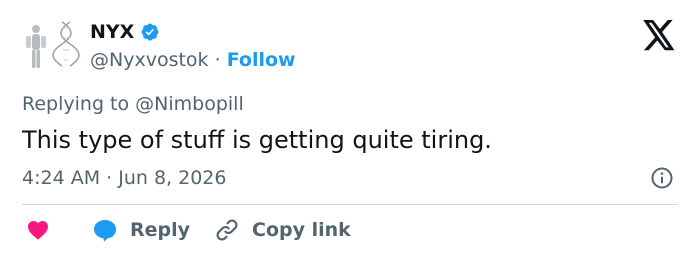 This screenshot has height=256, width=700. Describe the element at coordinates (150, 32) in the screenshot. I see `verified-badge-icon` at that location.